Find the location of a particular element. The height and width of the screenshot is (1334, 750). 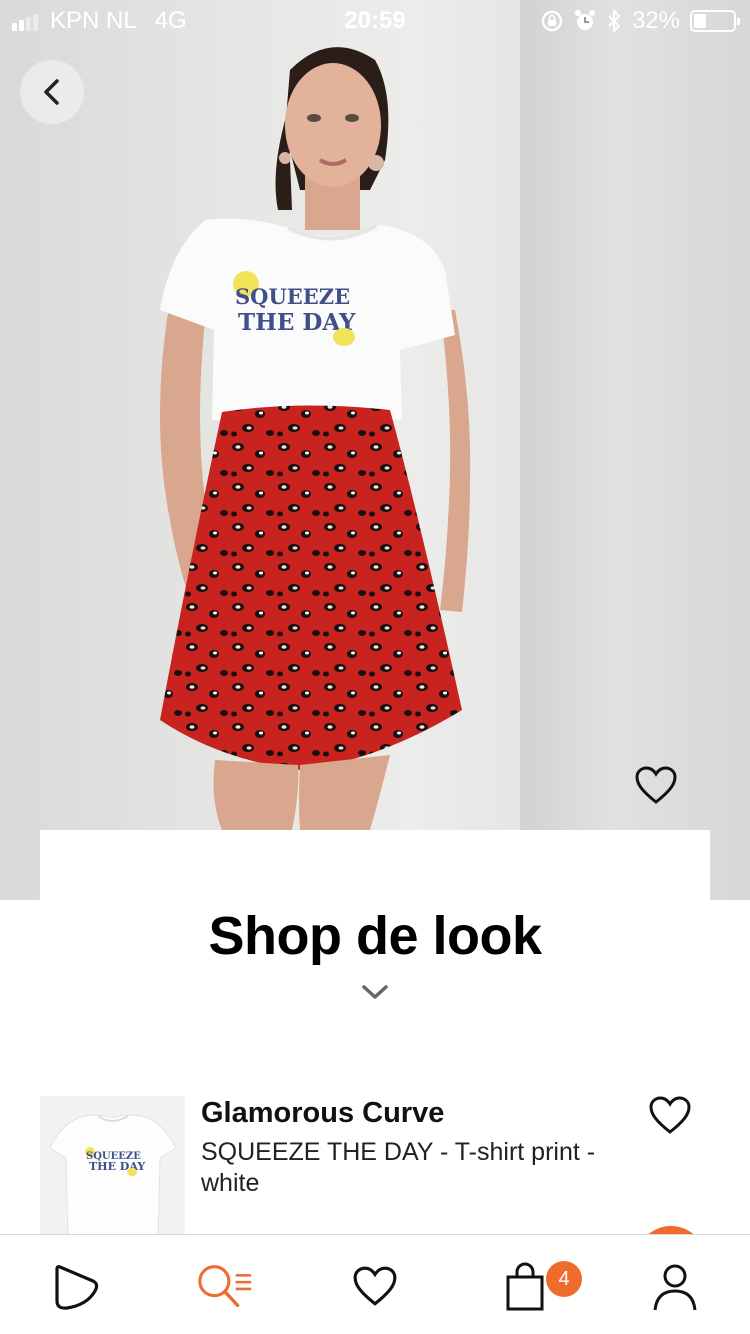

back-button is located at coordinates (52, 92).